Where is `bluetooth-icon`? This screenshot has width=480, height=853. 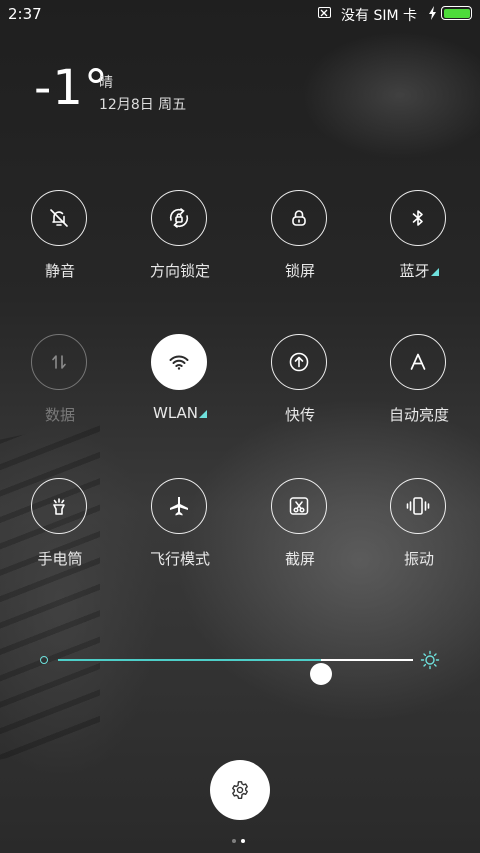
bluetooth-icon is located at coordinates (417, 218).